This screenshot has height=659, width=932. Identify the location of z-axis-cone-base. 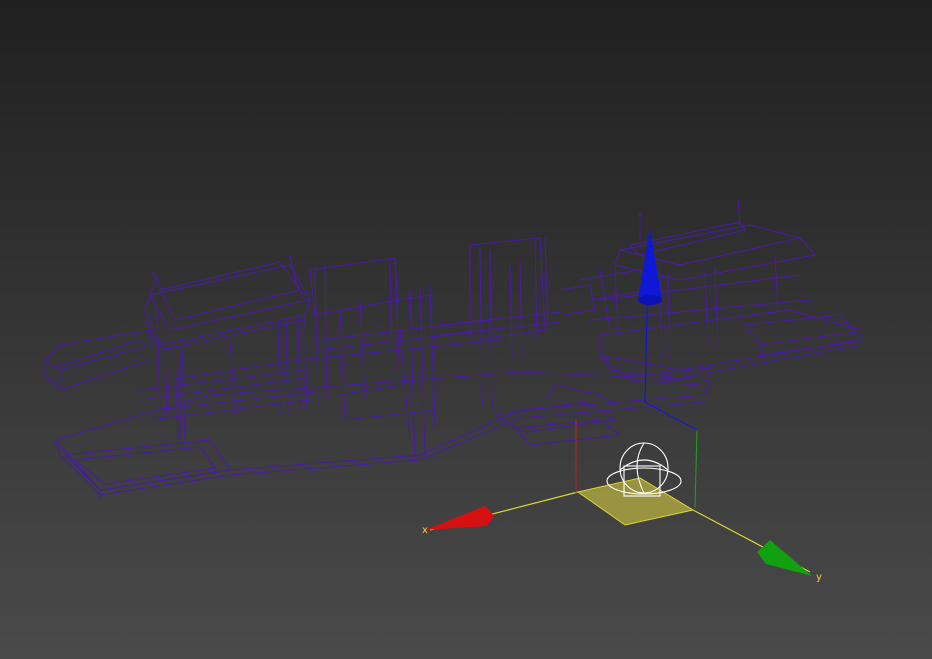
(650, 300).